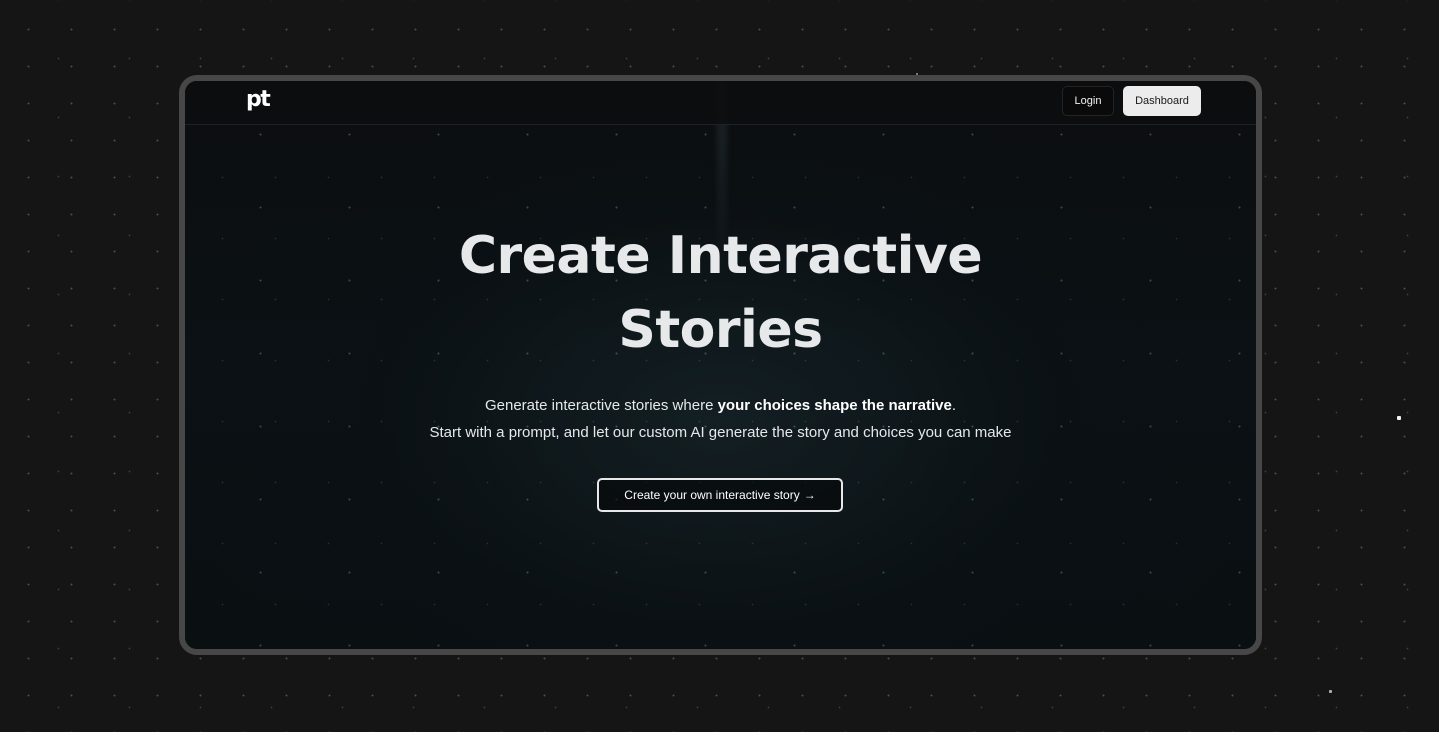  What do you see at coordinates (1088, 101) in the screenshot?
I see `login-button: Login` at bounding box center [1088, 101].